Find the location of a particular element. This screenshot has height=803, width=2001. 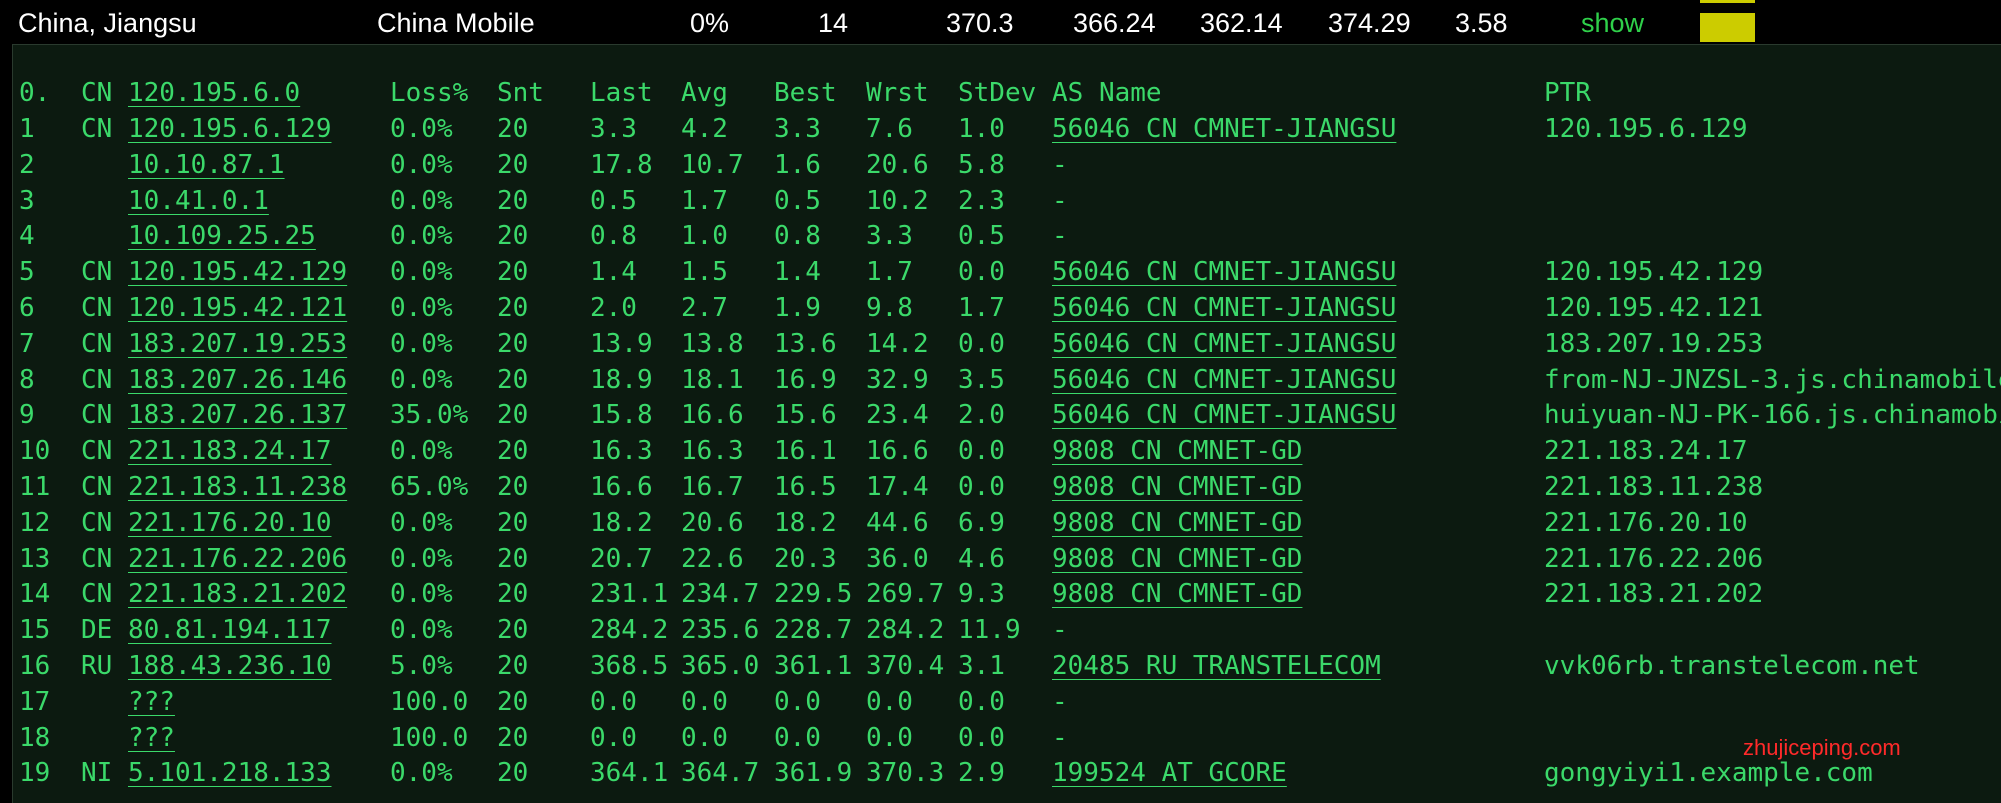

header-num: 0. is located at coordinates (35, 93).